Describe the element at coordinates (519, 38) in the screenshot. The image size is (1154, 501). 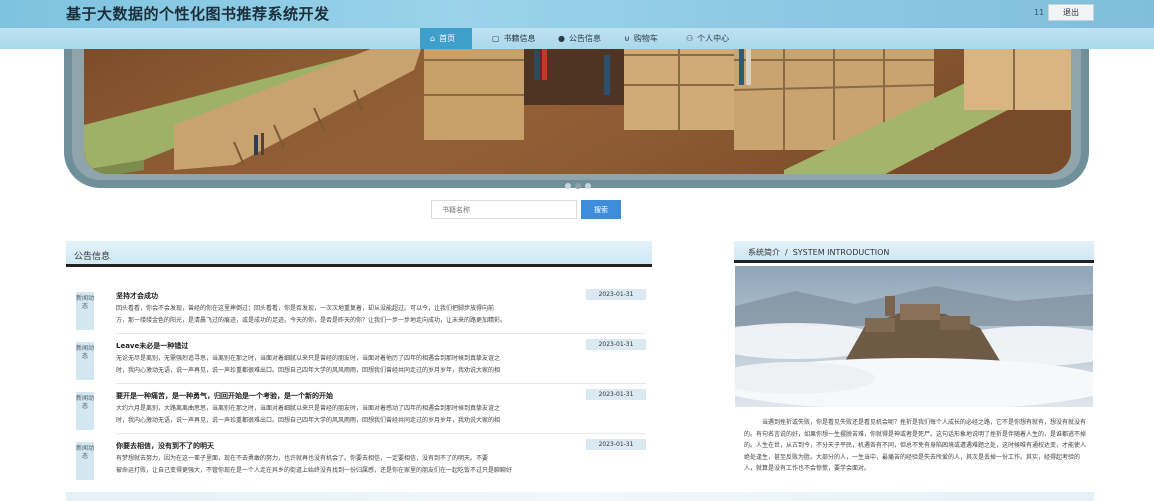
I see `nav-item-label: 书籍信息` at that location.